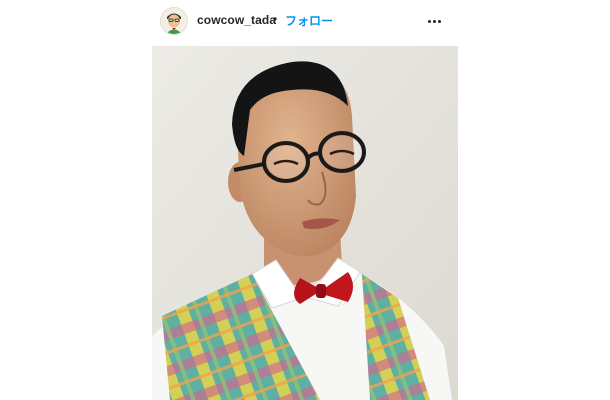  I want to click on username-link: cowcow_tada, so click(236, 20).